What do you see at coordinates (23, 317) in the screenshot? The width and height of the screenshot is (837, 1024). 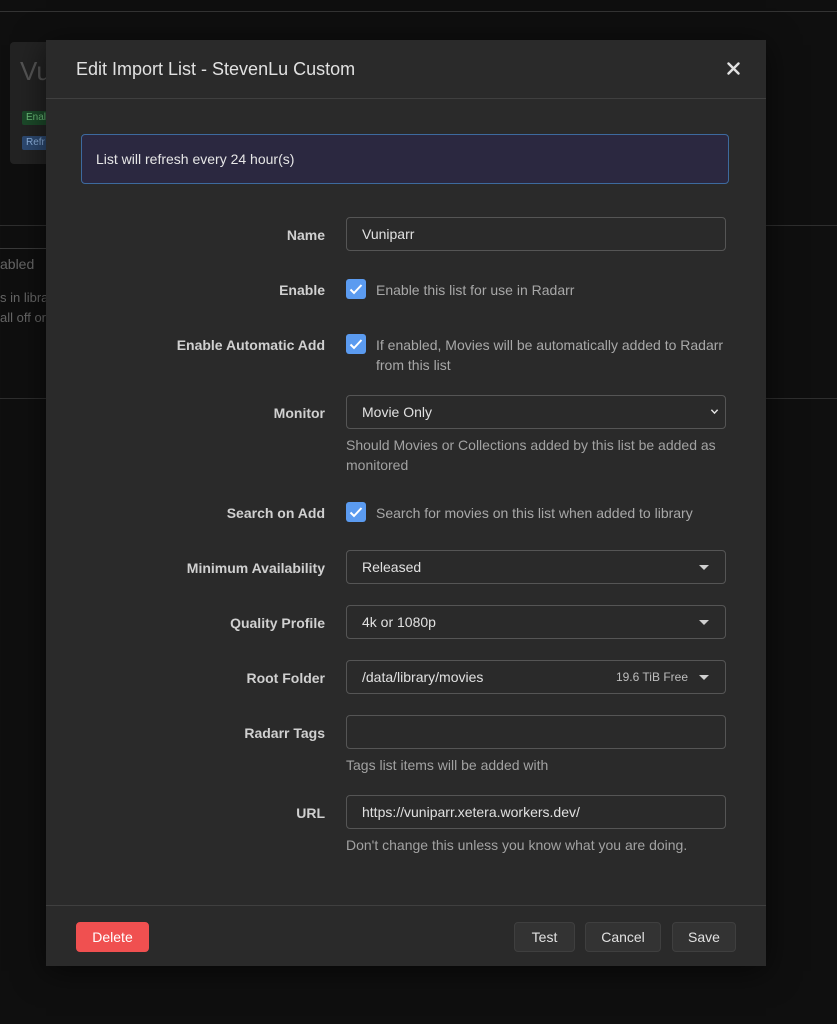 I see `bg-row-text: all off or` at bounding box center [23, 317].